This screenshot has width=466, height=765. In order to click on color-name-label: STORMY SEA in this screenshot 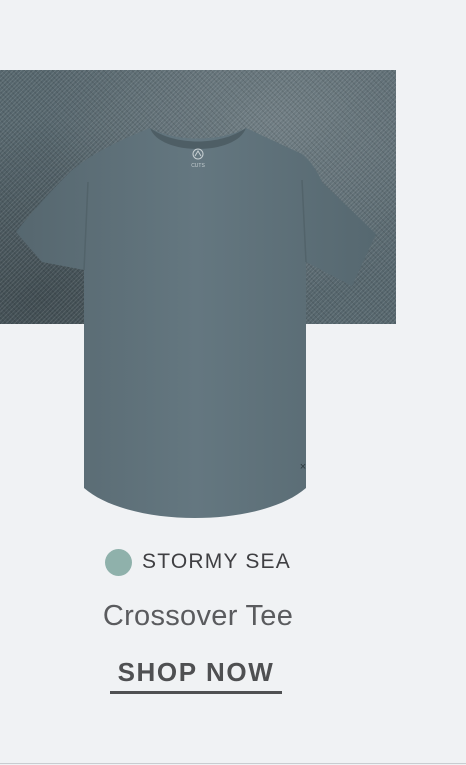, I will do `click(216, 561)`.